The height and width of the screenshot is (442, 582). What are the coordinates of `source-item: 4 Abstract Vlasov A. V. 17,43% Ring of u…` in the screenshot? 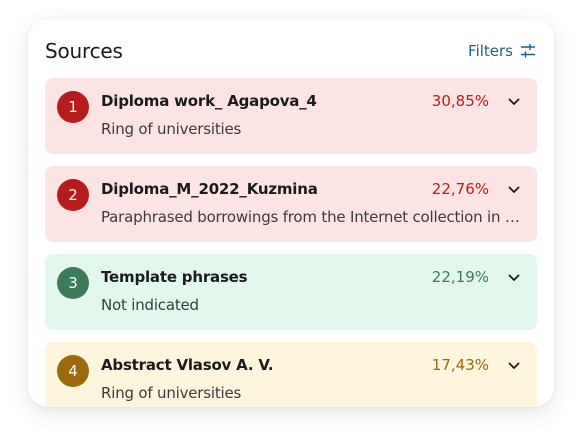 It's located at (291, 374).